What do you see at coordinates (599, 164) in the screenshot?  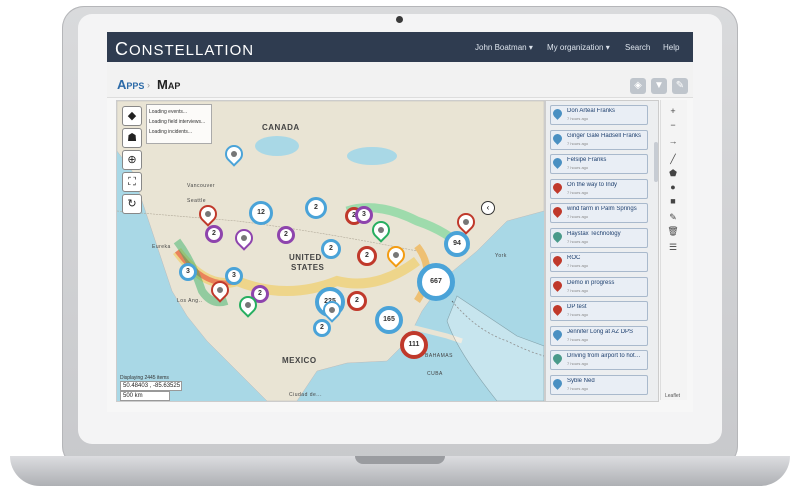 I see `list-item: Felsipe Franks 7 hours ago` at bounding box center [599, 164].